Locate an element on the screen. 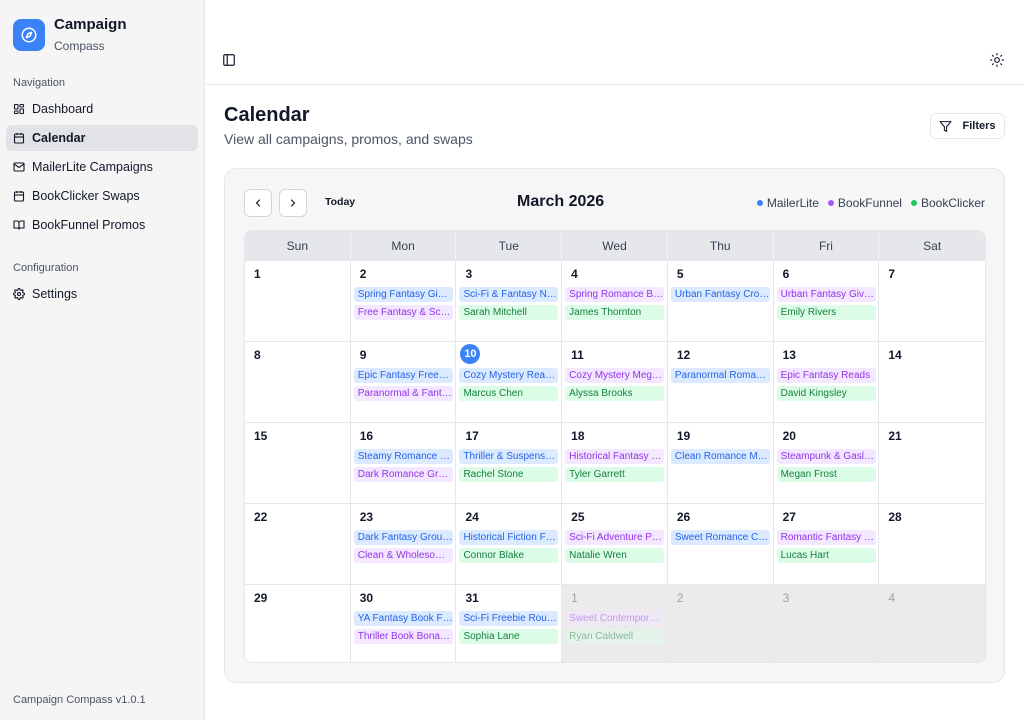  sidebar-item-bookclicker-swaps: BookClicker Swaps is located at coordinates (102, 196).